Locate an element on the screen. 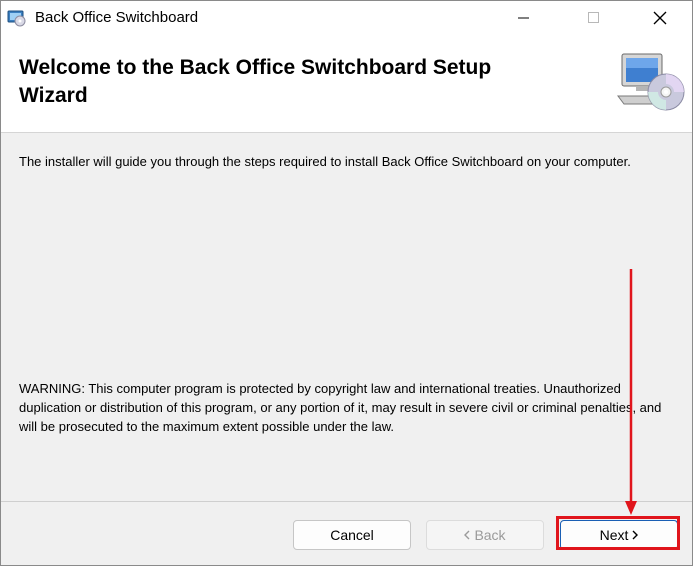  maximize-icon is located at coordinates (593, 17).